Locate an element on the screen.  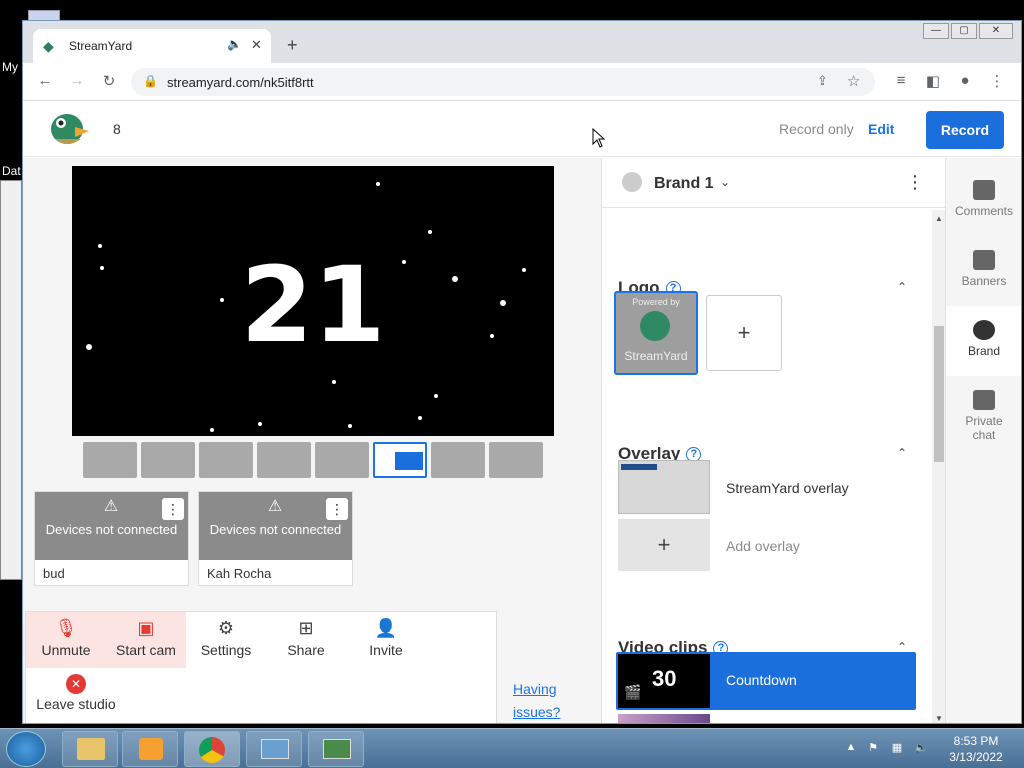
reload-icon: ↻ is located at coordinates (109, 81).